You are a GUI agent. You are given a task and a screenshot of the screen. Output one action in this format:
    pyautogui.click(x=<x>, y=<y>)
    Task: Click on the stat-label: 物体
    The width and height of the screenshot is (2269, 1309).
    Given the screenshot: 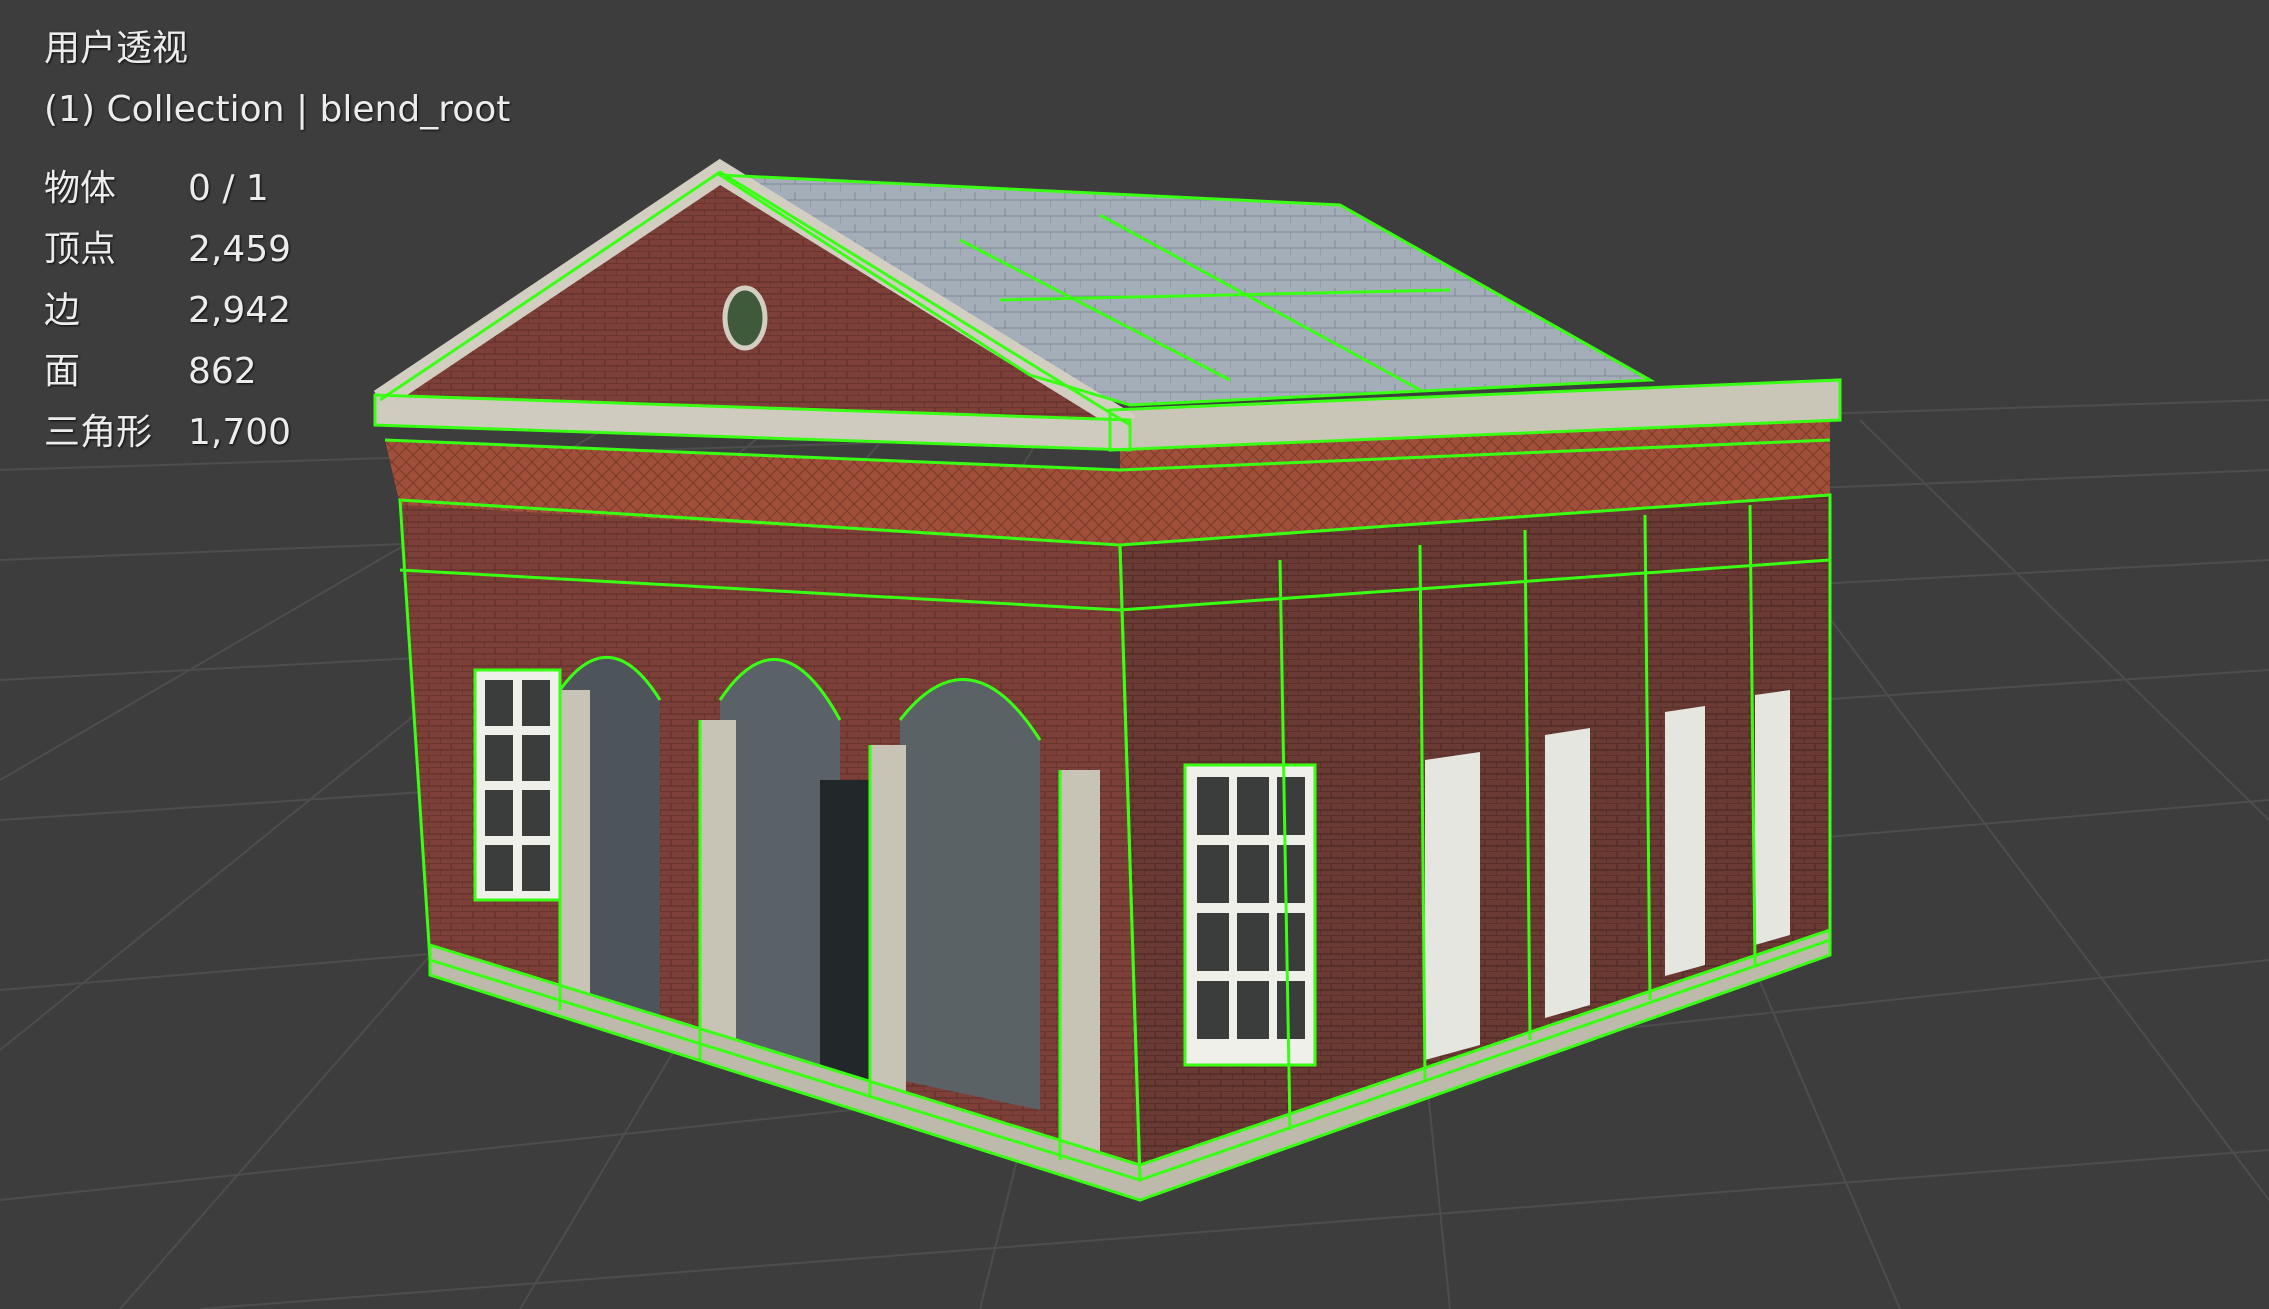 What is the action you would take?
    pyautogui.click(x=80, y=188)
    